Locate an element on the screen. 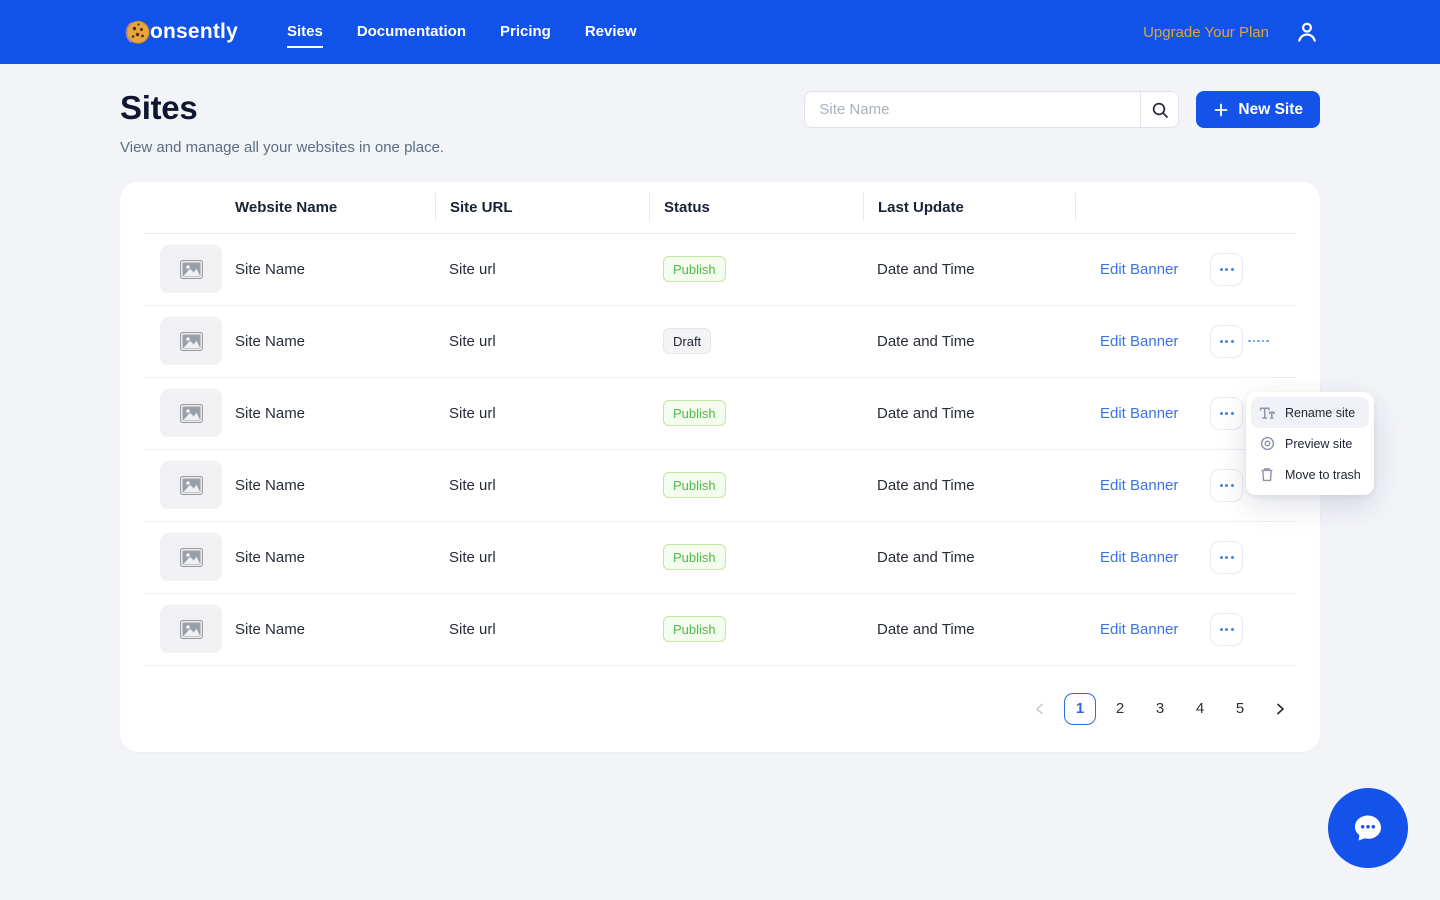 This screenshot has height=900, width=1440. pagination-page-3: 4 is located at coordinates (1200, 709).